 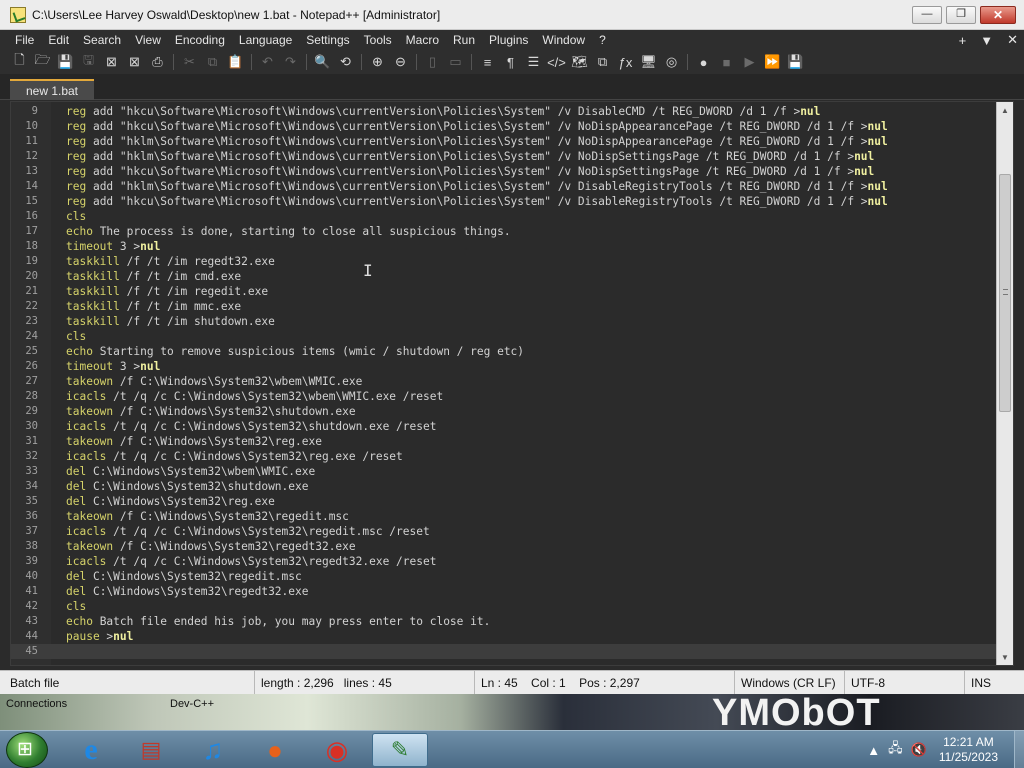 I want to click on network-icon: 🖧, so click(x=895, y=750).